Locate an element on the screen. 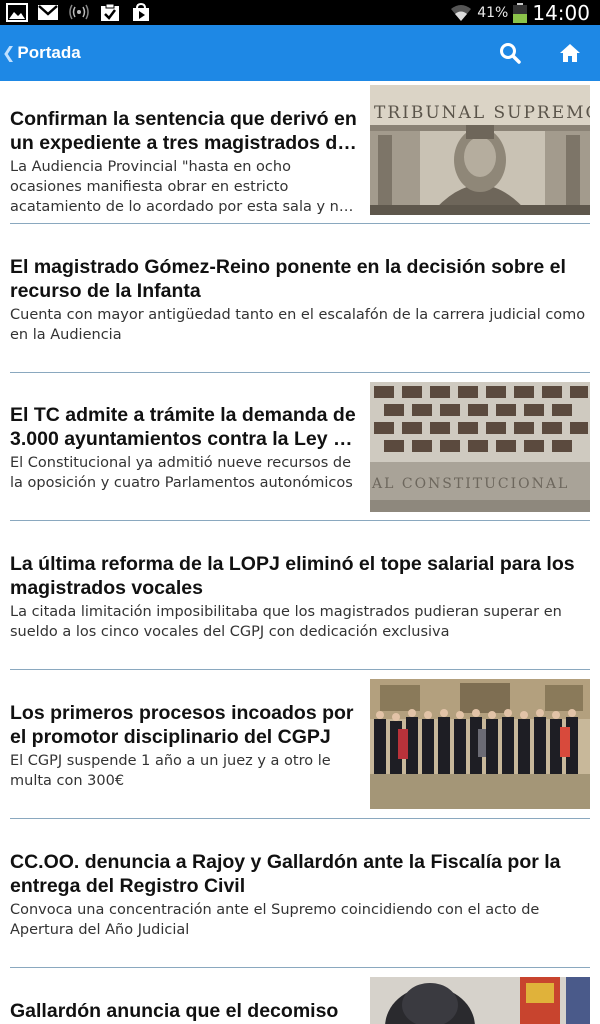  gallery-icon is located at coordinates (17, 12).